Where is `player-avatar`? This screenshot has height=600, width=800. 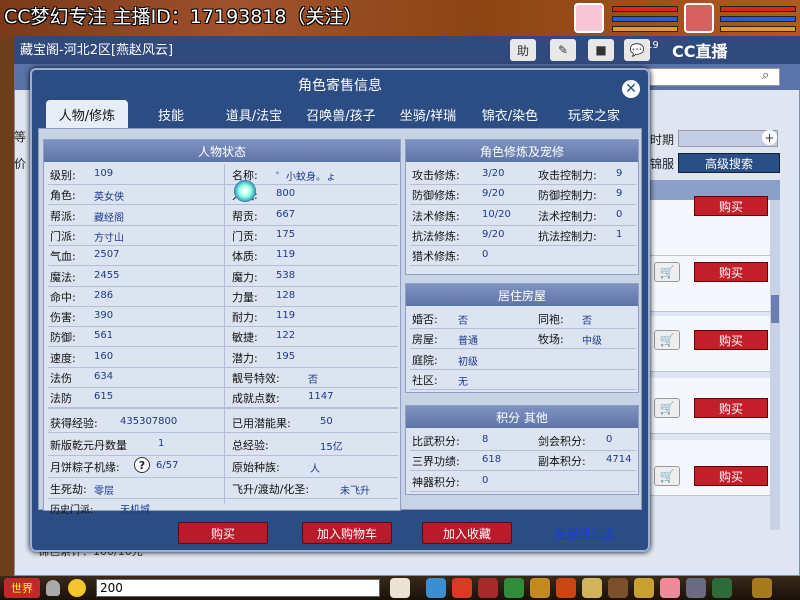
player-avatar is located at coordinates (699, 18).